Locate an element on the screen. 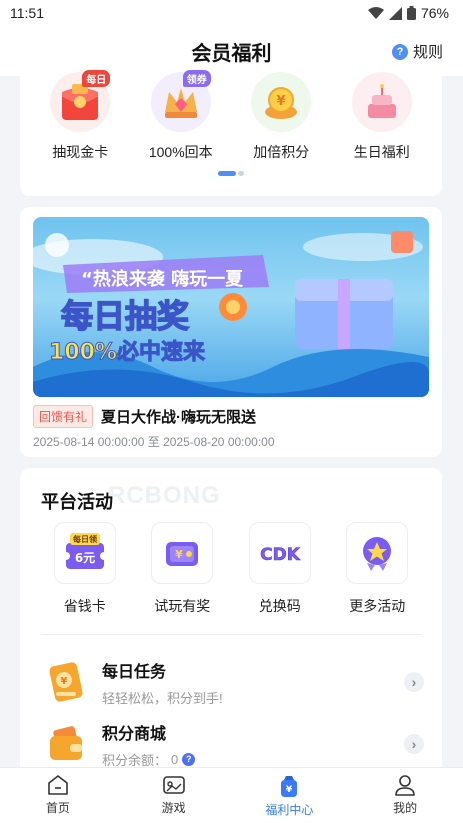 The image size is (463, 823). gold-coin-icon: ¥ is located at coordinates (281, 102).